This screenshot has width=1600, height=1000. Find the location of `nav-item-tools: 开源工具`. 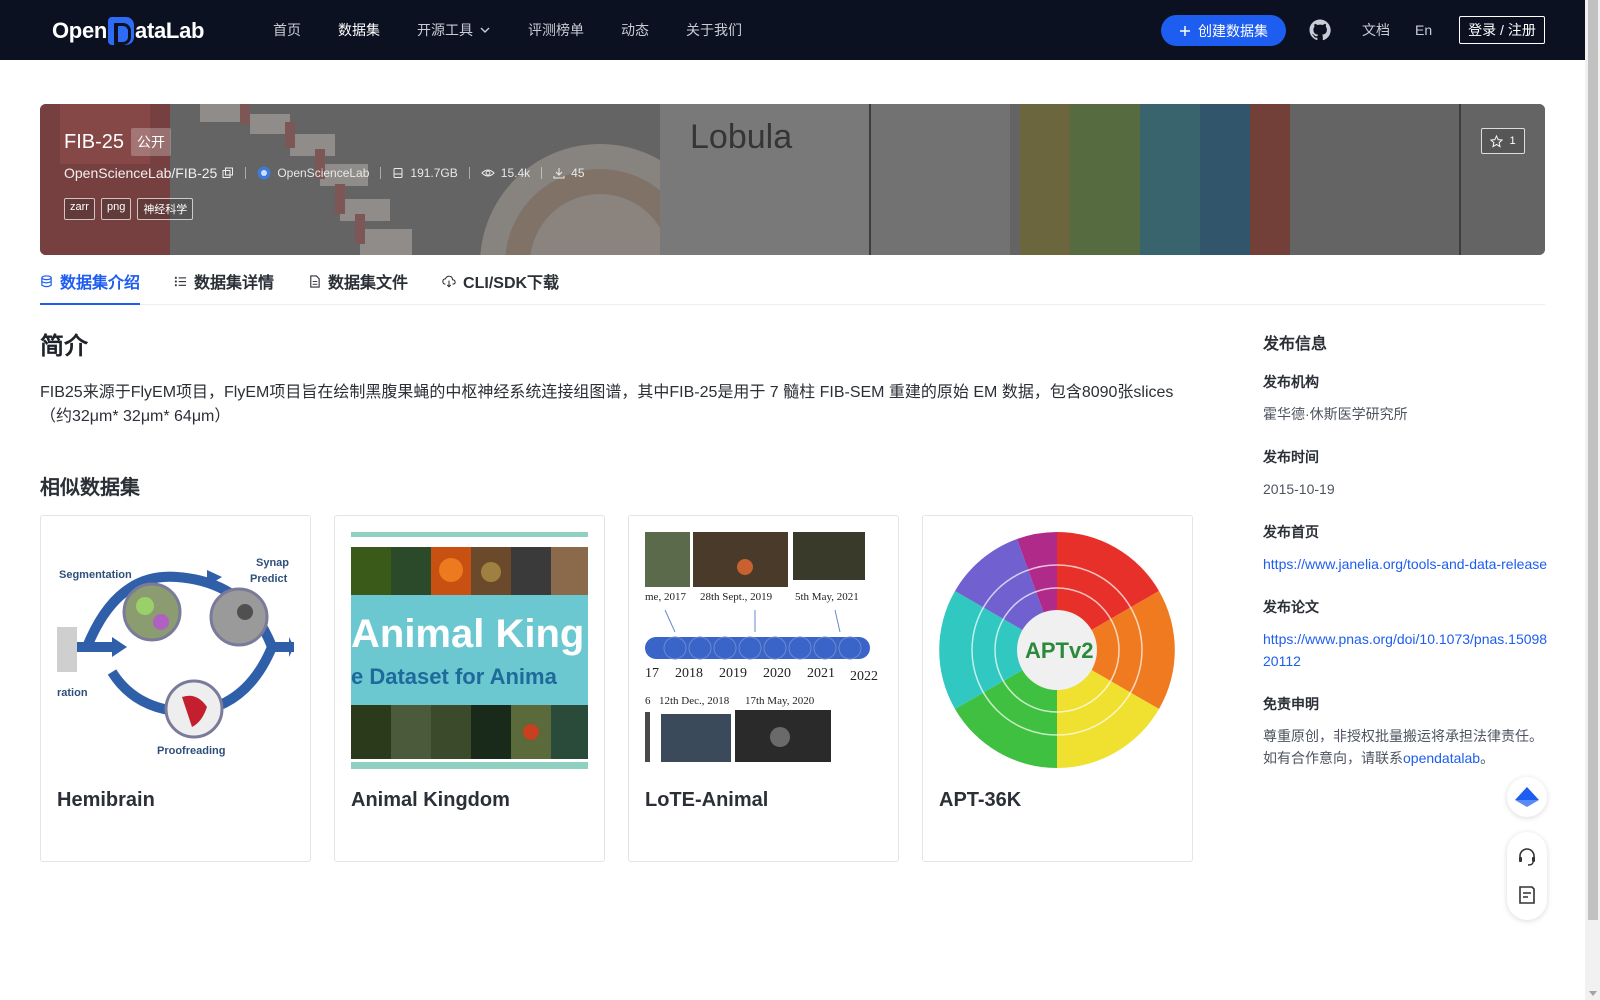

nav-item-tools: 开源工具 is located at coordinates (454, 30).